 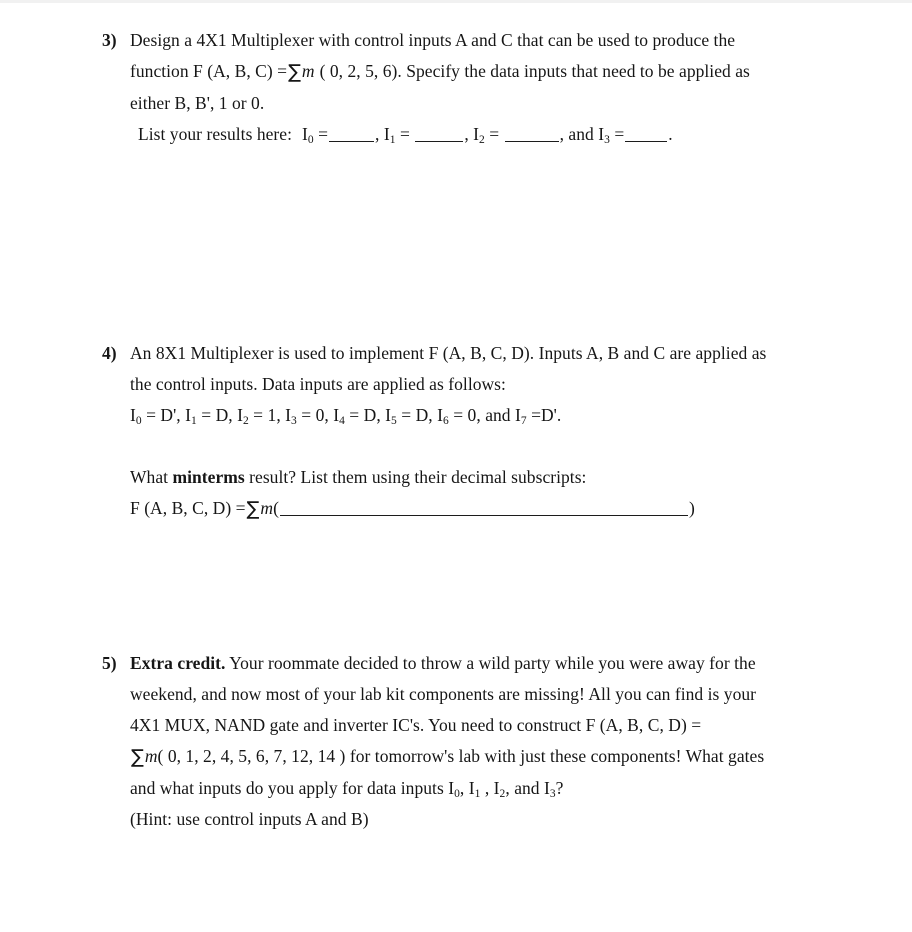 I want to click on q4-i0-subscript: 0, so click(x=138, y=421).